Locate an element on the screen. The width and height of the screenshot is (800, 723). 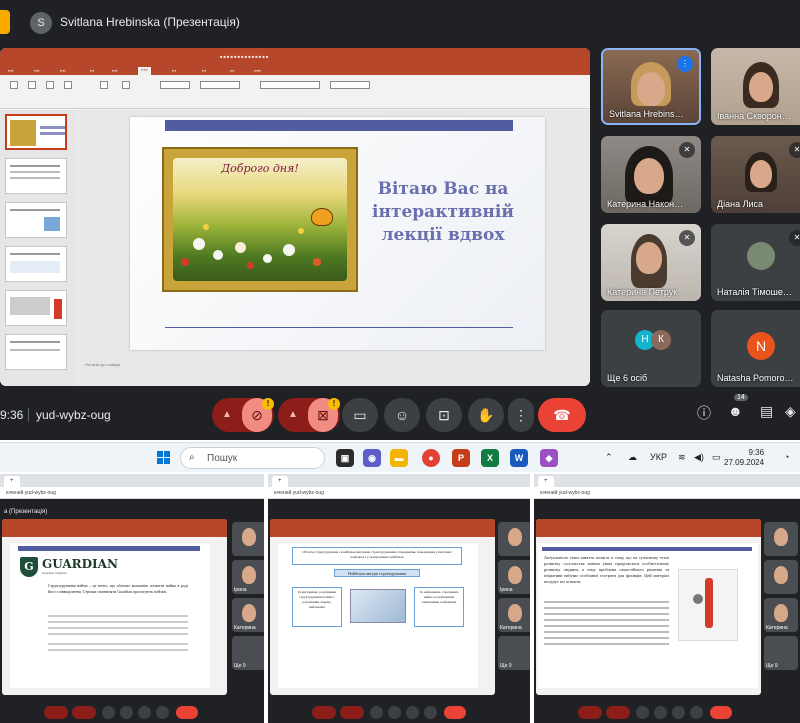
chrome-icon: ● is located at coordinates (431, 458).